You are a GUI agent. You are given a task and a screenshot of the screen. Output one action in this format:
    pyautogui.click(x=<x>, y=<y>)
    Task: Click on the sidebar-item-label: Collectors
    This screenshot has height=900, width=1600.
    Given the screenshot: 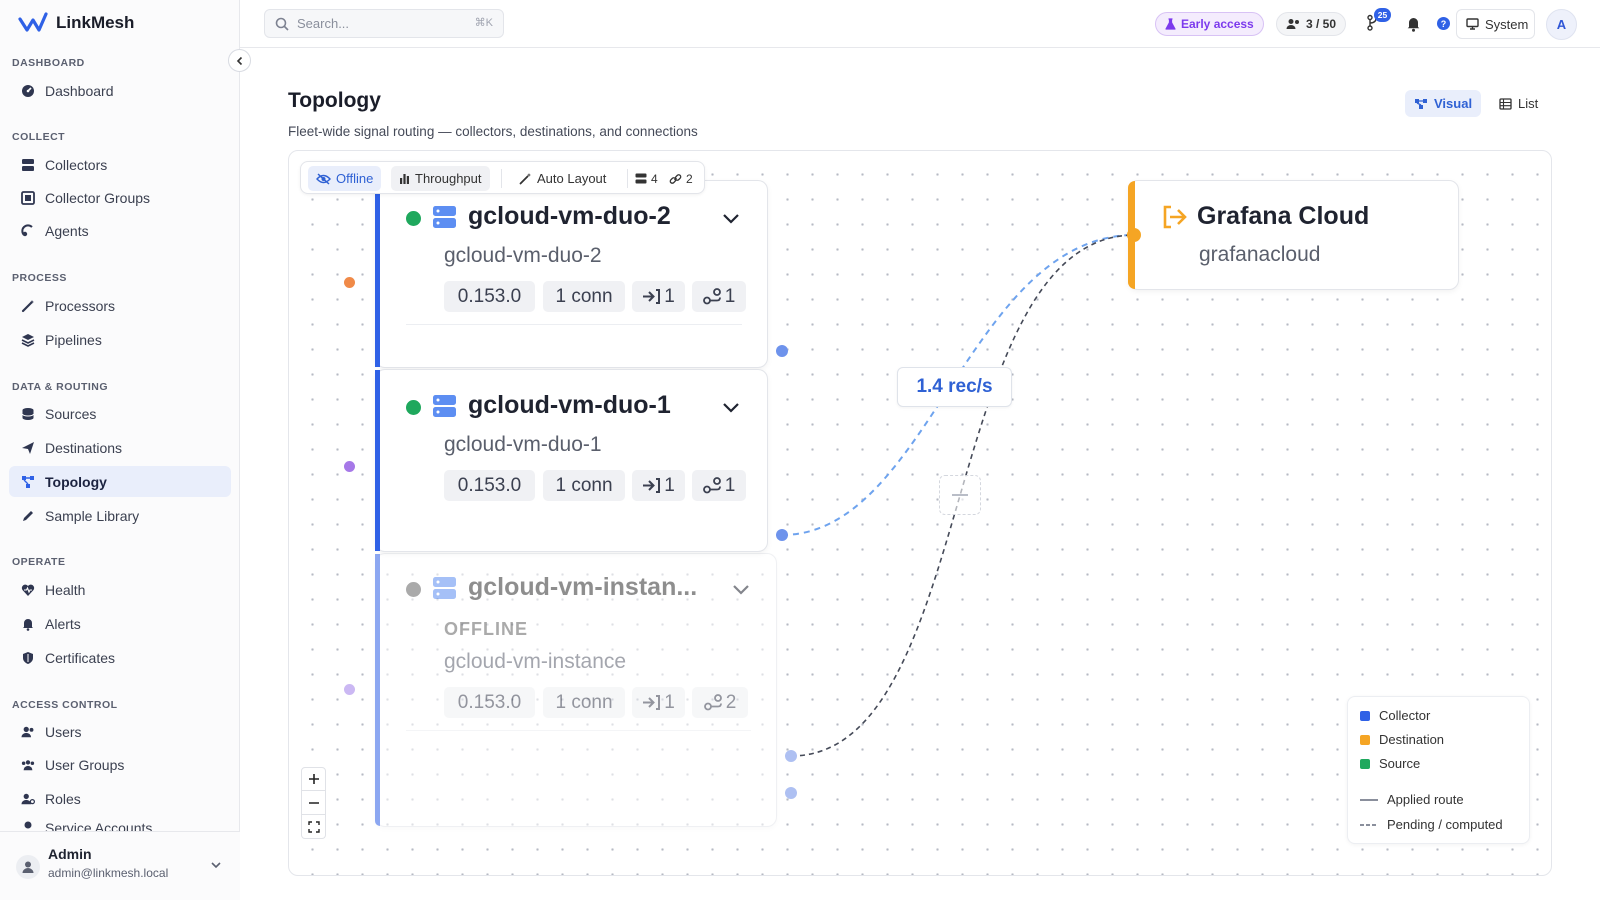 What is the action you would take?
    pyautogui.click(x=76, y=164)
    